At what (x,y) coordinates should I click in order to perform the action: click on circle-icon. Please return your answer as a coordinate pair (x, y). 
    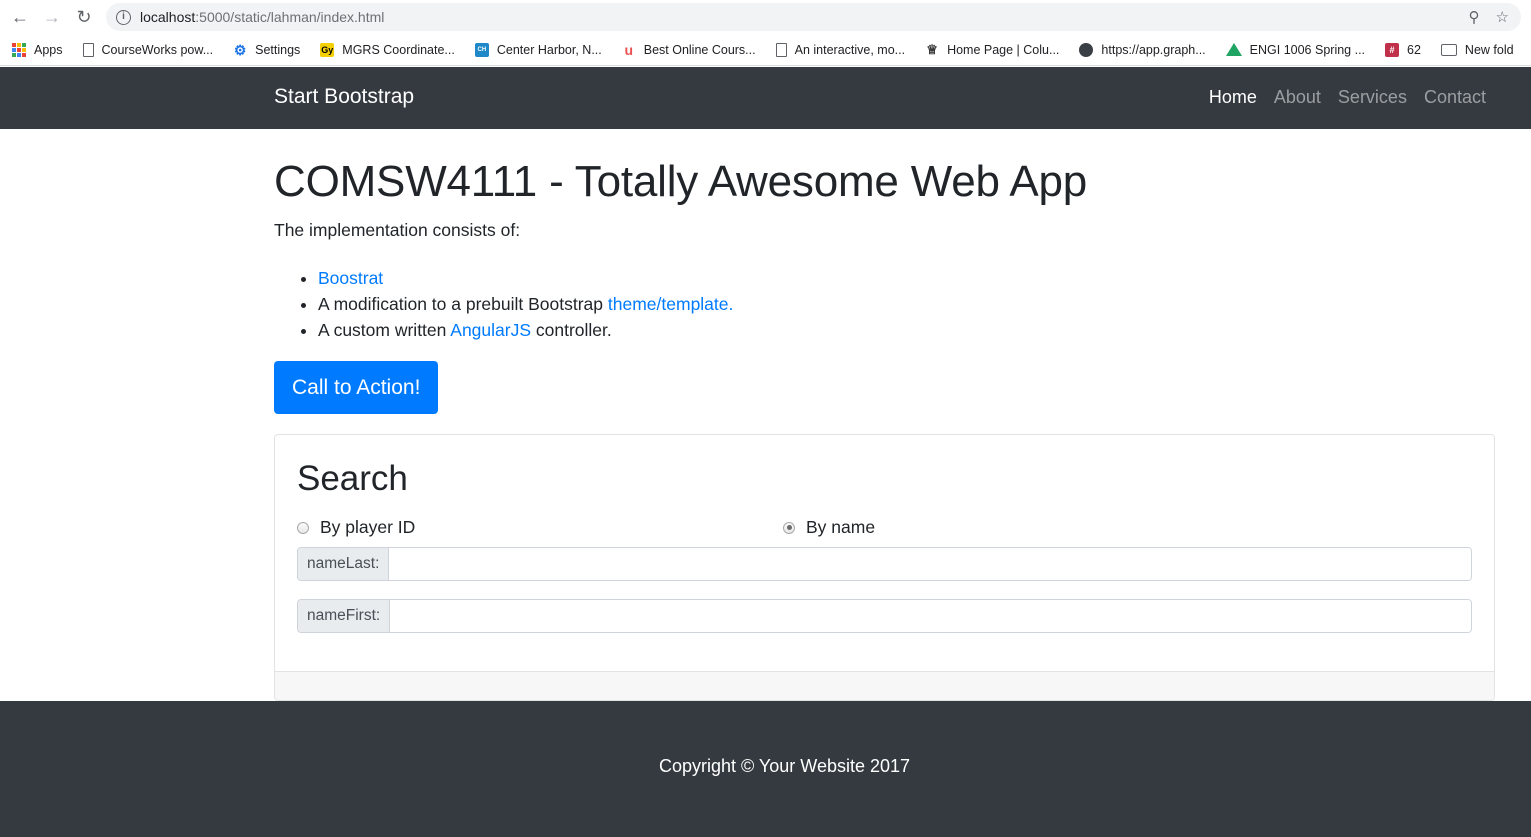
    Looking at the image, I should click on (1086, 49).